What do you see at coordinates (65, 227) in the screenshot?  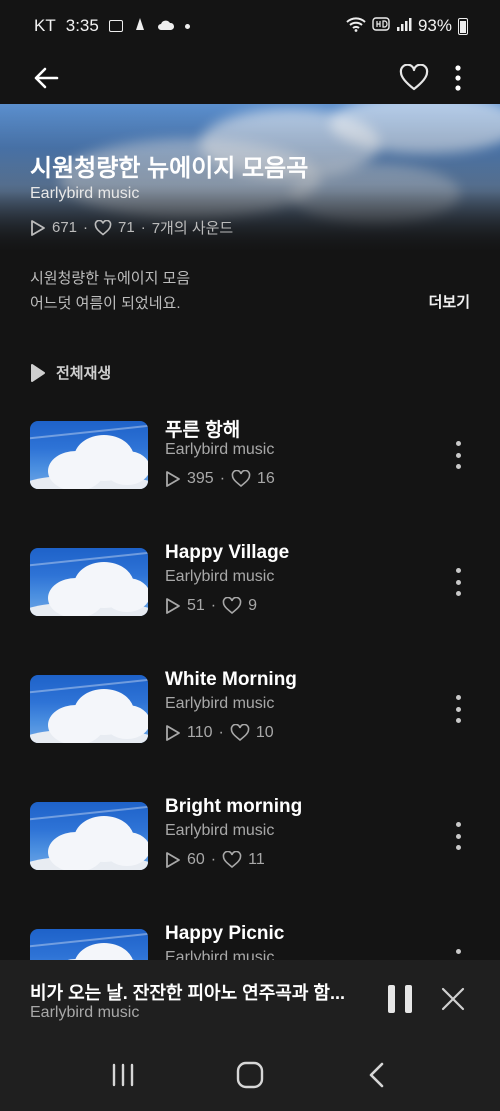 I see `playlist-plays: 671` at bounding box center [65, 227].